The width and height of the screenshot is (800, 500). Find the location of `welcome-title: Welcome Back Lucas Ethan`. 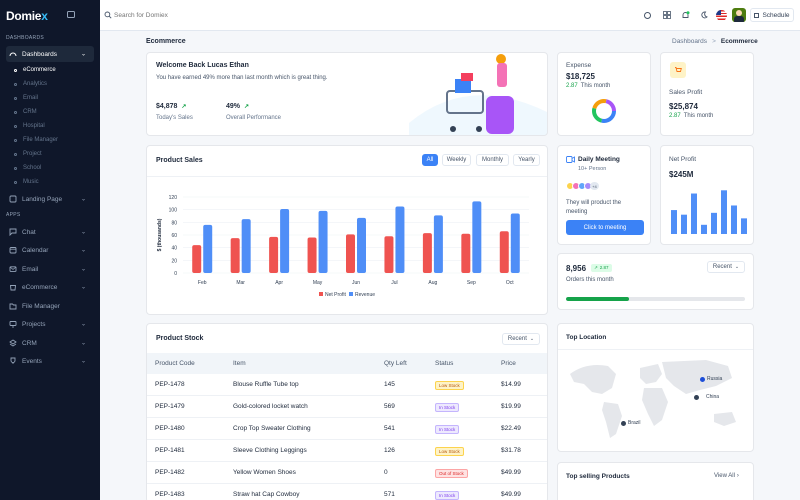

welcome-title: Welcome Back Lucas Ethan is located at coordinates (202, 65).